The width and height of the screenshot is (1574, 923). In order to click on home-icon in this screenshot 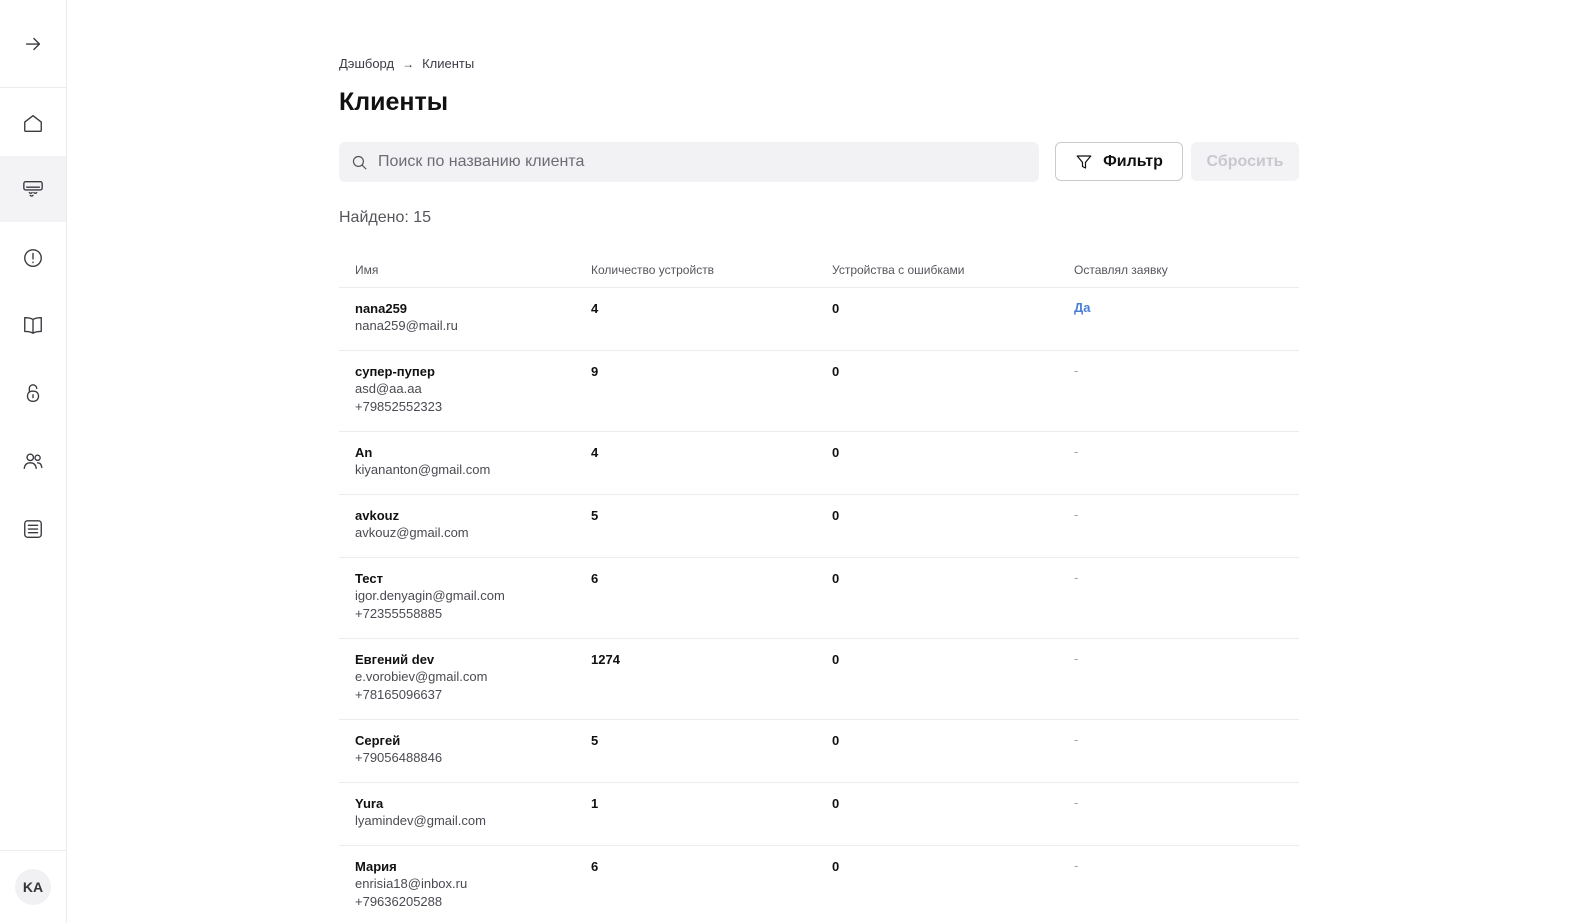, I will do `click(33, 123)`.